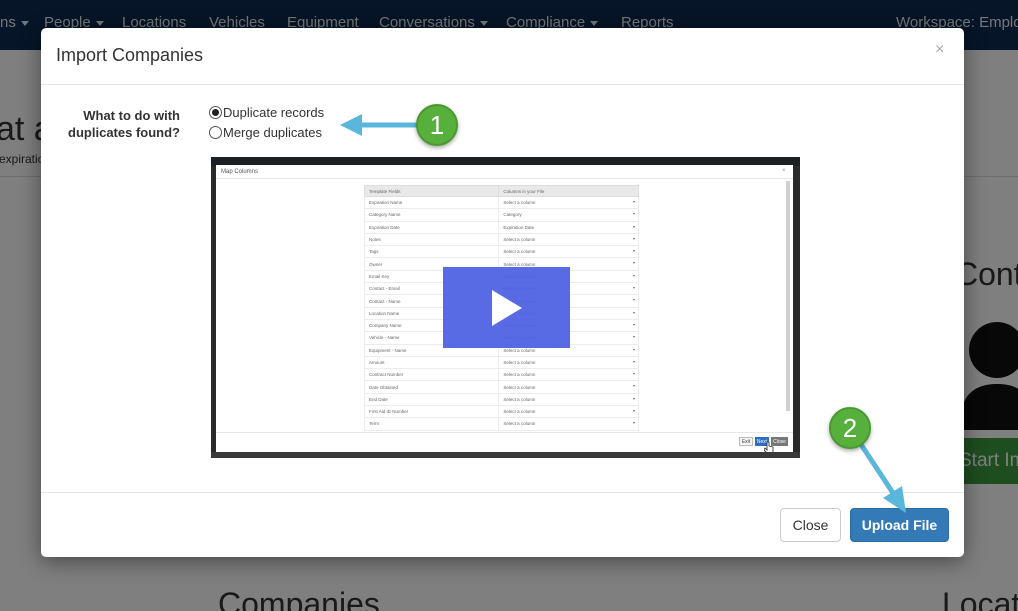  What do you see at coordinates (437, 125) in the screenshot?
I see `step-badge-1: 1` at bounding box center [437, 125].